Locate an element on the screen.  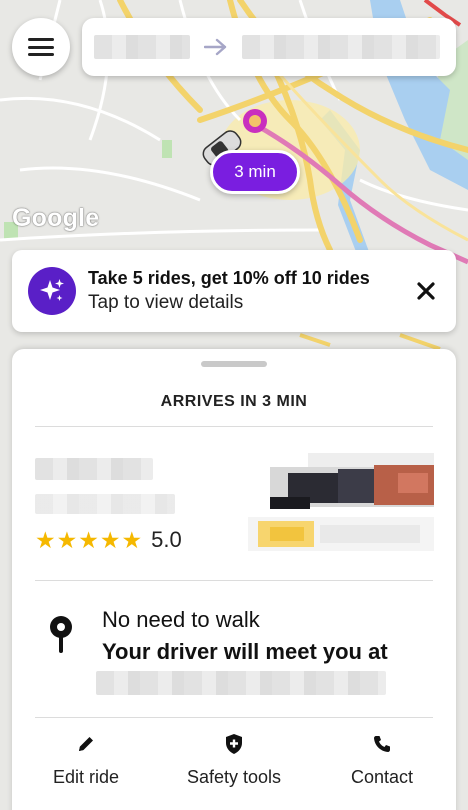
phone-icon is located at coordinates (382, 744).